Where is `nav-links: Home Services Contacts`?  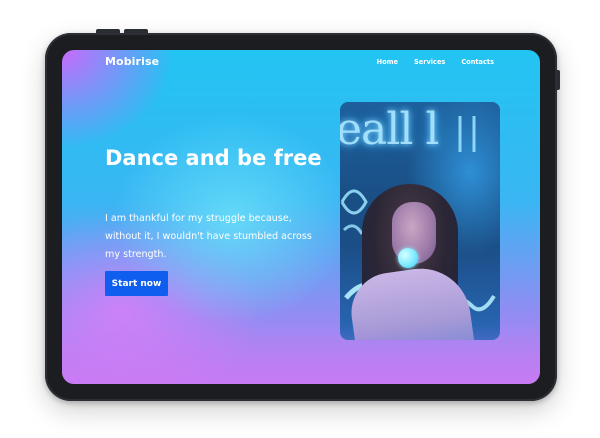
nav-links: Home Services Contacts is located at coordinates (435, 62).